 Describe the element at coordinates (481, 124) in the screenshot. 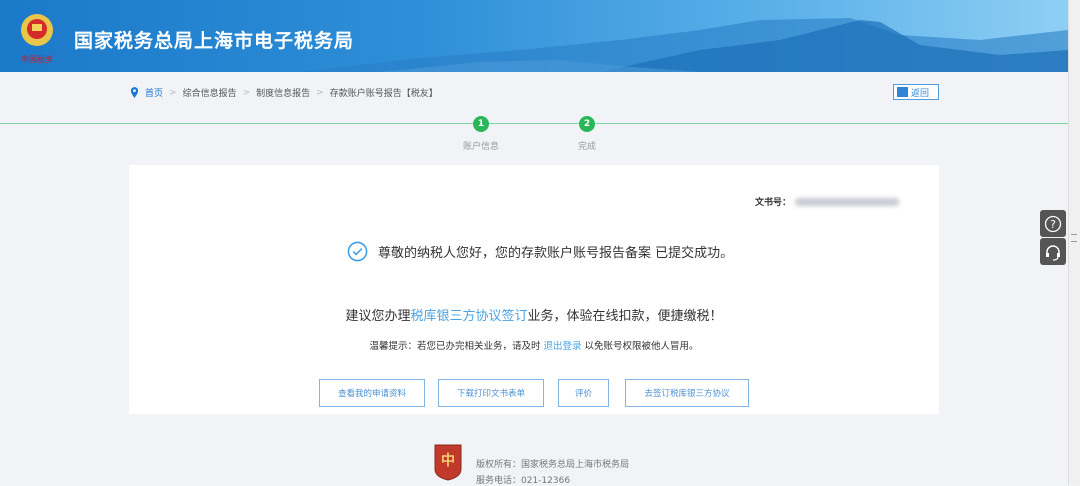

I see `step-1: 1` at that location.